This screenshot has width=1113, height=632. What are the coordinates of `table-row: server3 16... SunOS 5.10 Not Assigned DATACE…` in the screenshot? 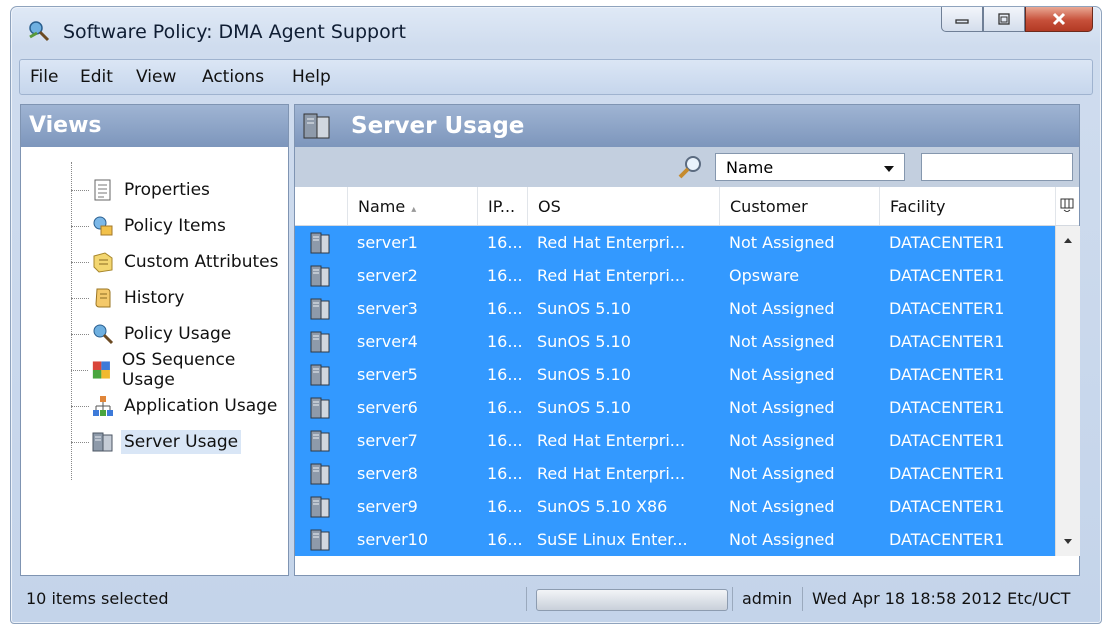 It's located at (675, 308).